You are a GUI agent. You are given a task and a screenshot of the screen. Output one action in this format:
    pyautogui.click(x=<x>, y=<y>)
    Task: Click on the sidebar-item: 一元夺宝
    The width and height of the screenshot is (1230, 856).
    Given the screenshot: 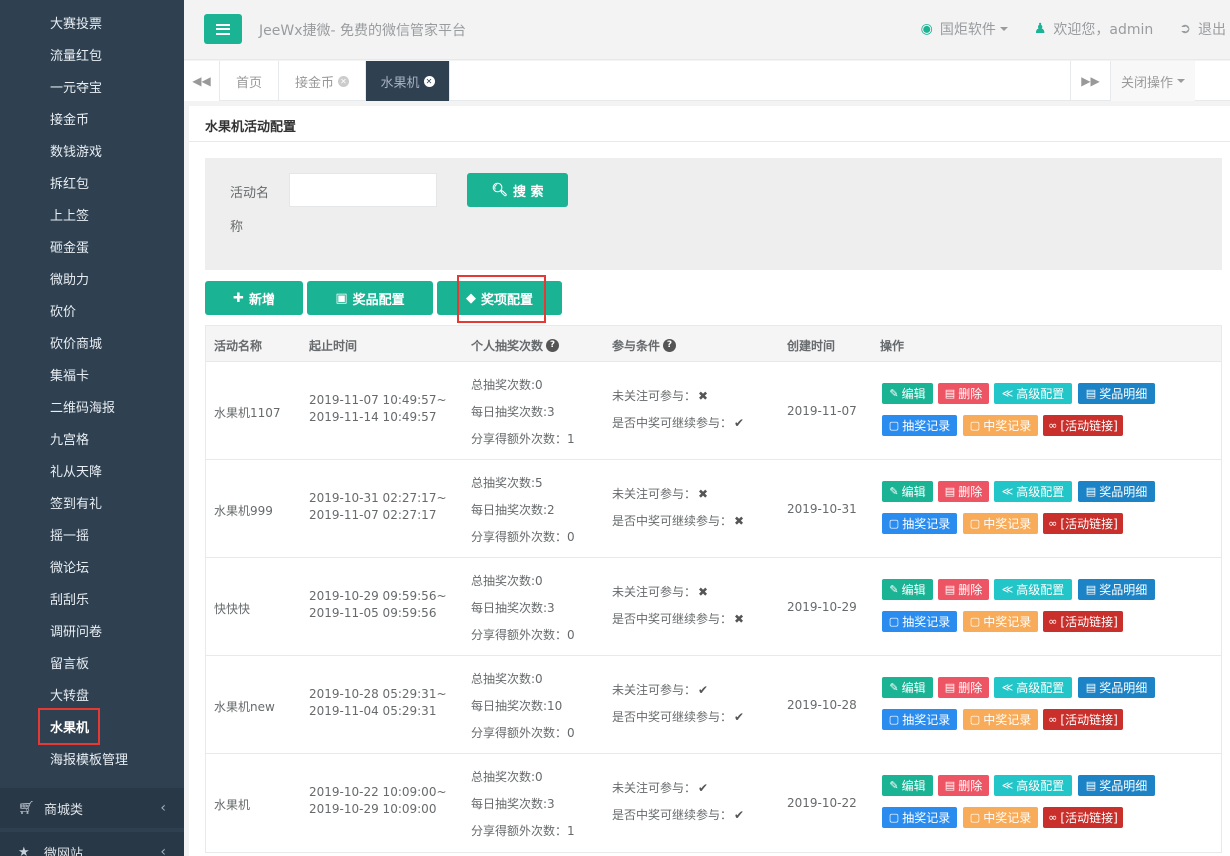 What is the action you would take?
    pyautogui.click(x=92, y=86)
    